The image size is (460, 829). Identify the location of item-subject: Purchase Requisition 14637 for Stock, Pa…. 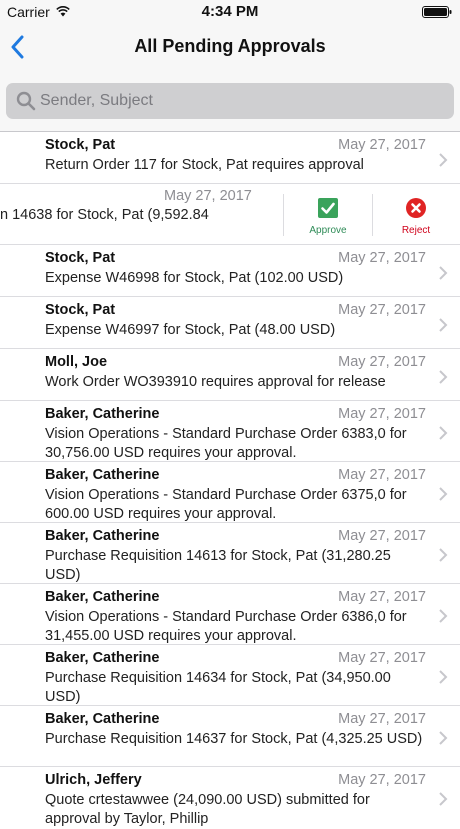
(234, 739).